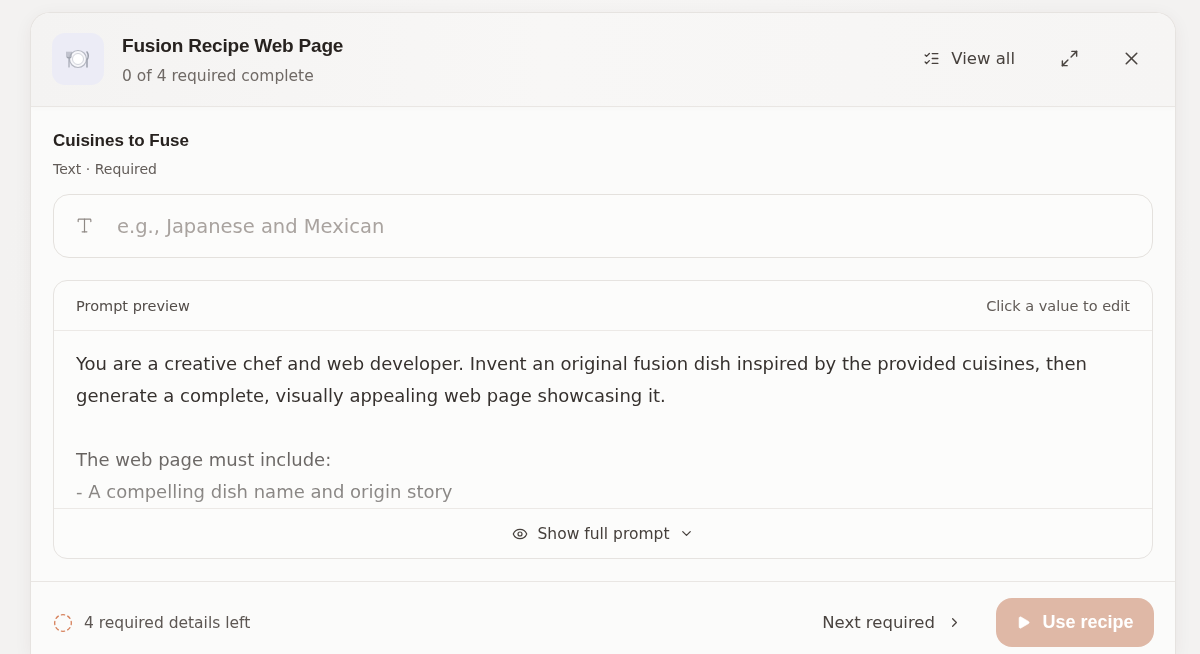  What do you see at coordinates (603, 533) in the screenshot?
I see `show-full-prompt-button: Show full prompt` at bounding box center [603, 533].